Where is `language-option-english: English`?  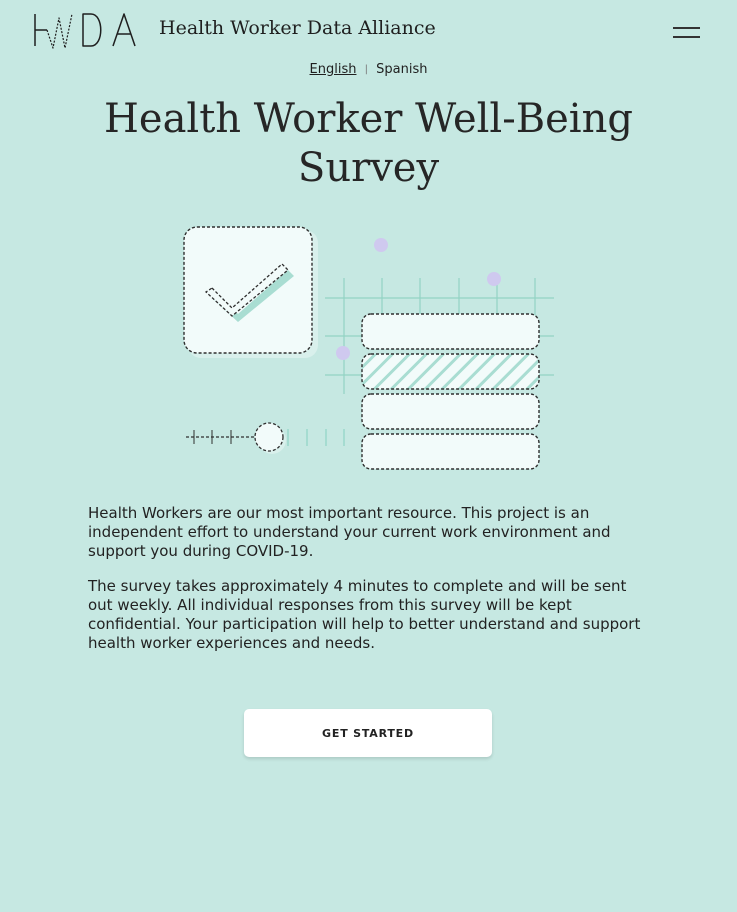 language-option-english: English is located at coordinates (333, 69).